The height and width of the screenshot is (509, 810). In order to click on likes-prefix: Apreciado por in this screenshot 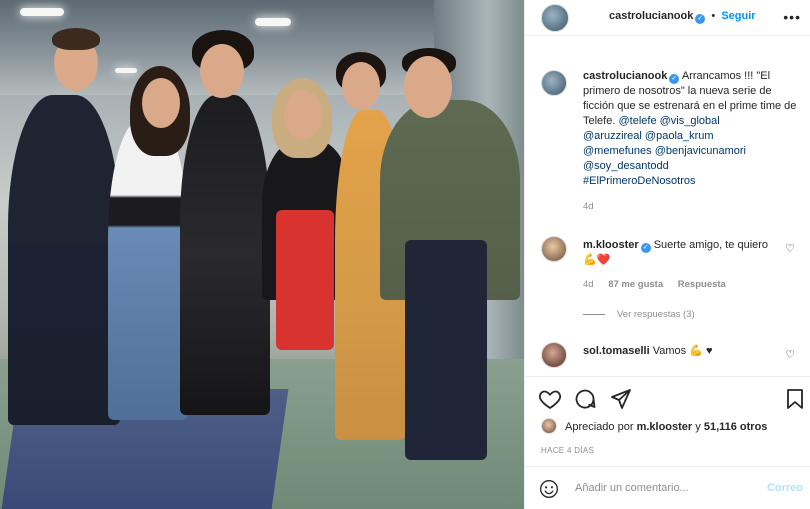, I will do `click(599, 427)`.